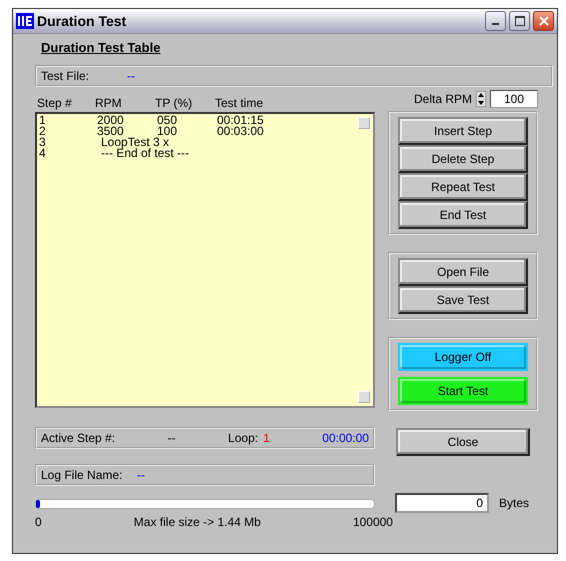 The image size is (566, 561). Describe the element at coordinates (345, 438) in the screenshot. I see `elapsed-time: 00:00:00` at that location.